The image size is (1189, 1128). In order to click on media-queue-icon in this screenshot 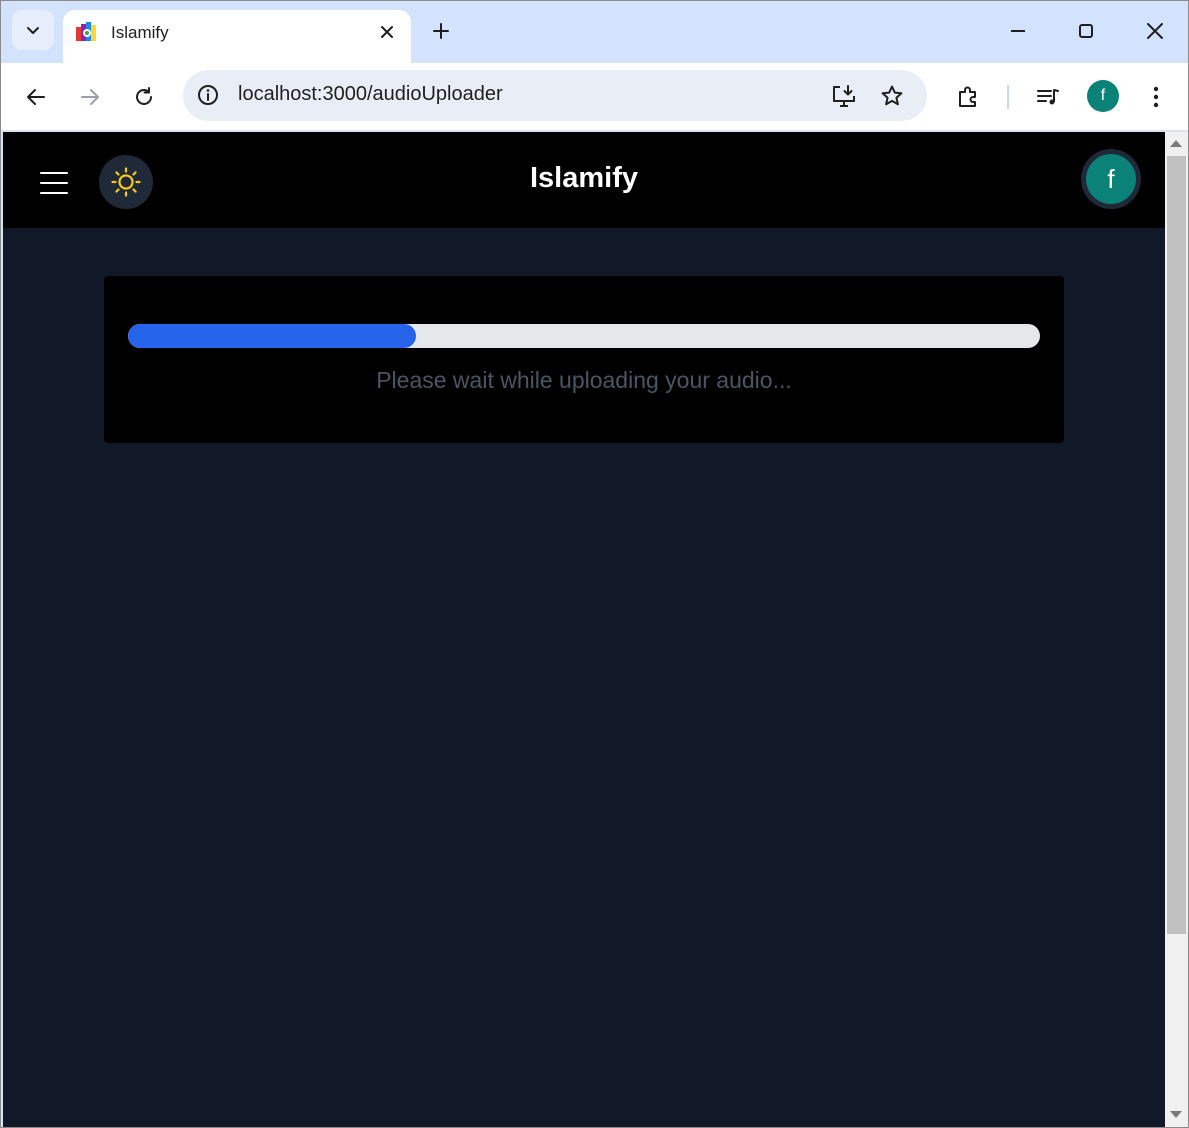, I will do `click(1048, 97)`.